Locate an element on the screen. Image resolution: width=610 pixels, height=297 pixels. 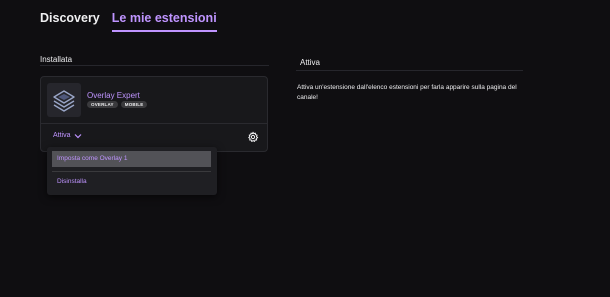
tab-bar: Discovery Le mie estensioni is located at coordinates (128, 21).